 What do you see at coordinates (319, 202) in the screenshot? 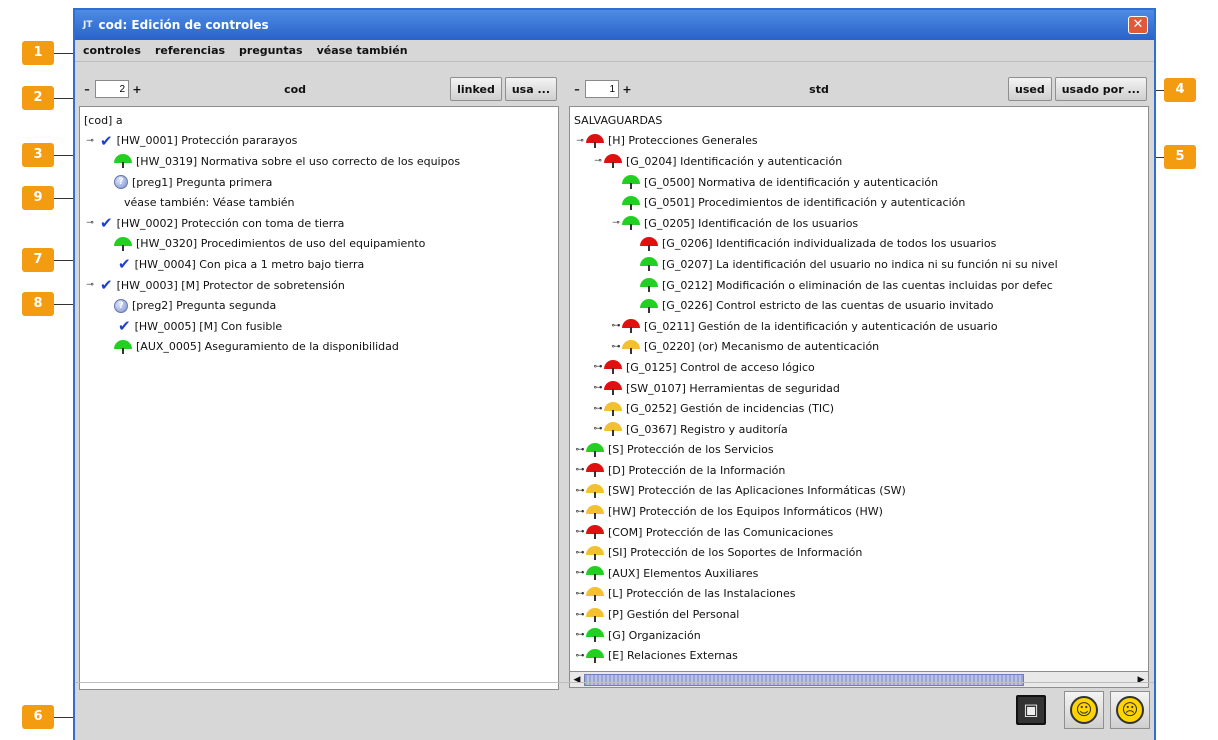
I see `tree-row: véase también: Véase también` at bounding box center [319, 202].